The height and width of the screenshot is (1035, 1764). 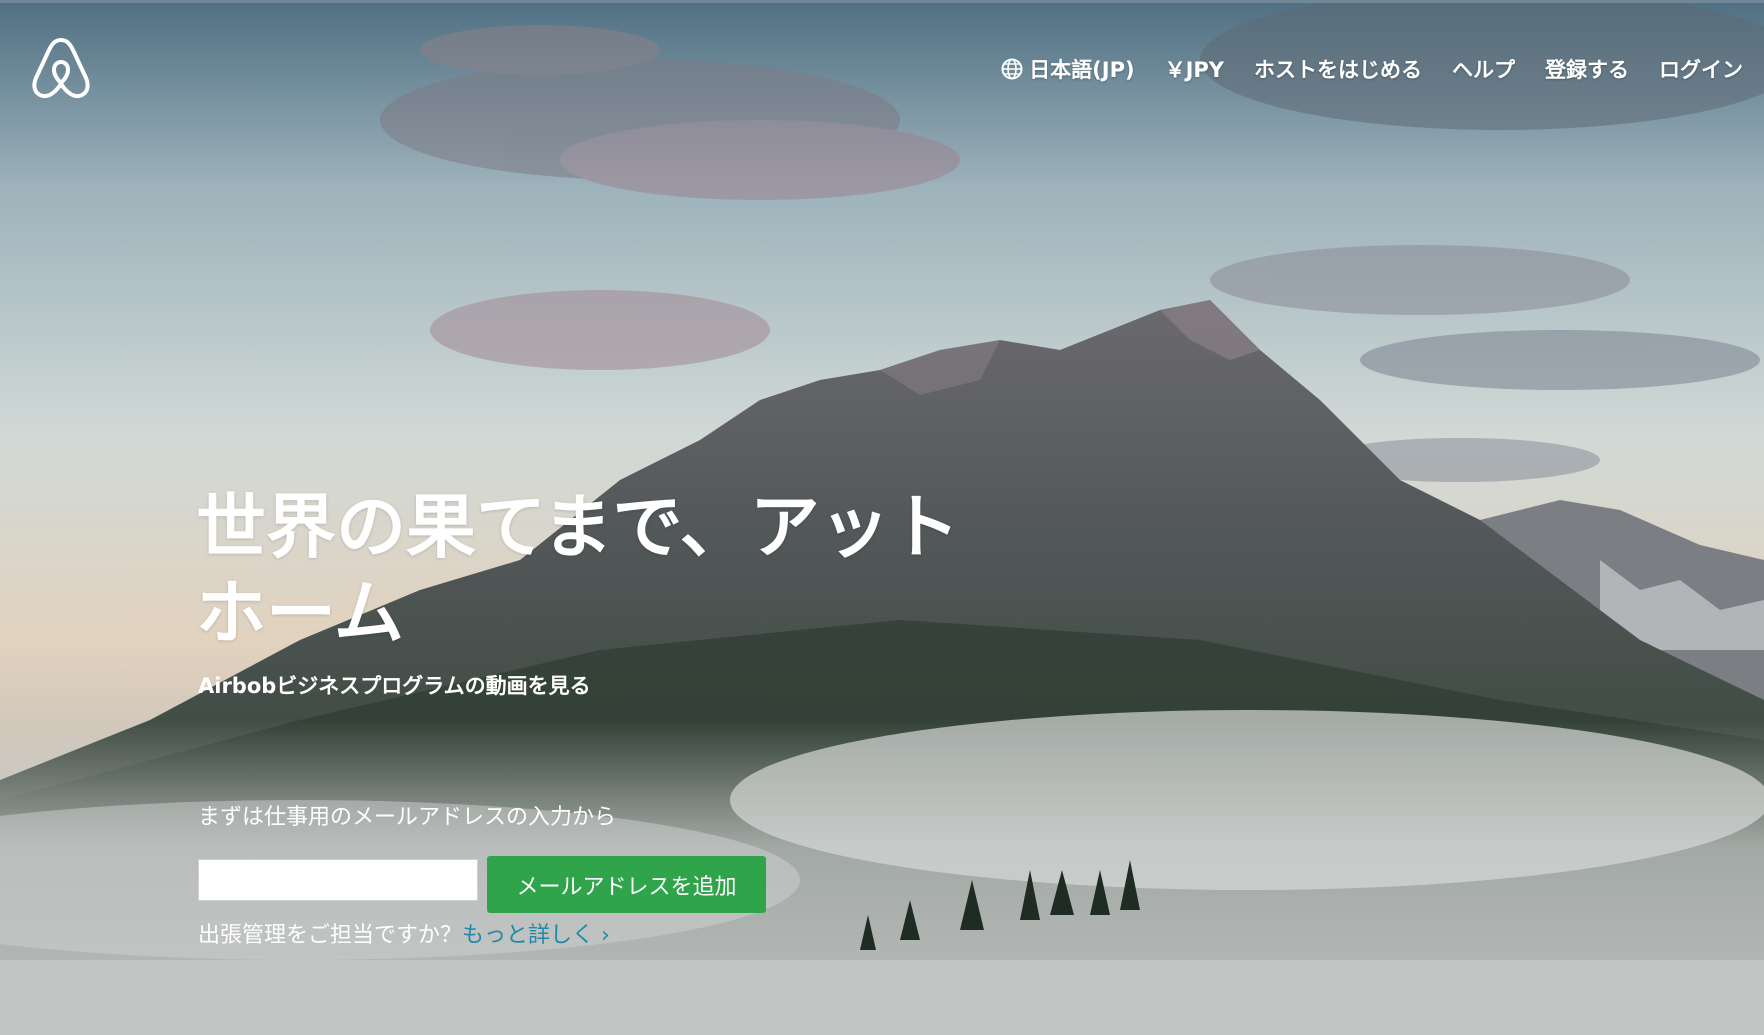 I want to click on travel-manager-line: 出張管理をご担当ですか？もっと詳しく ›, so click(x=404, y=933).